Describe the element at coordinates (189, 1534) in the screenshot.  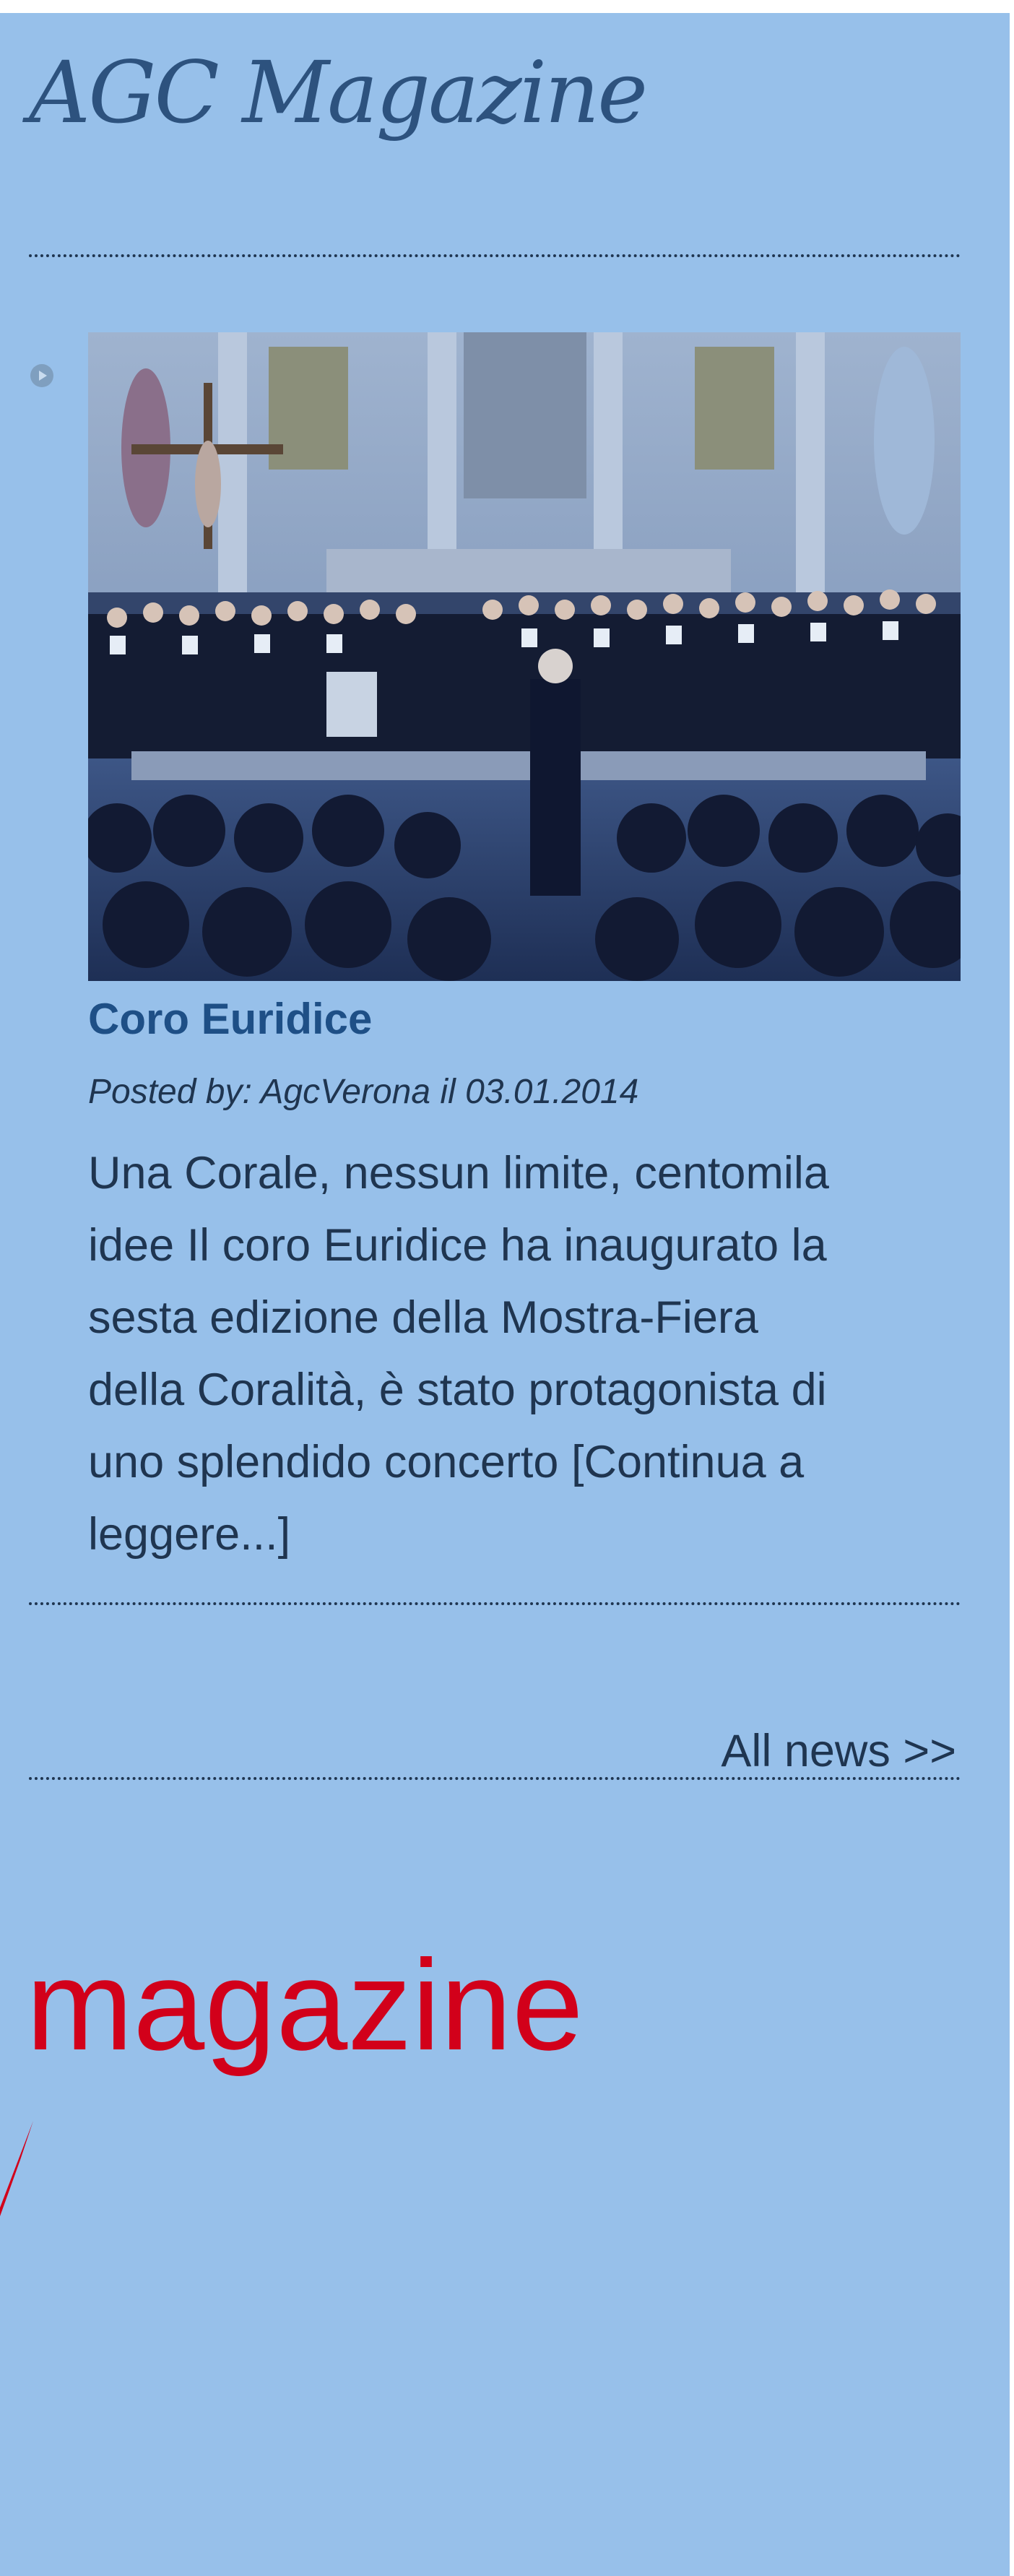
I see `read-more-link-continued: leggere...]` at that location.